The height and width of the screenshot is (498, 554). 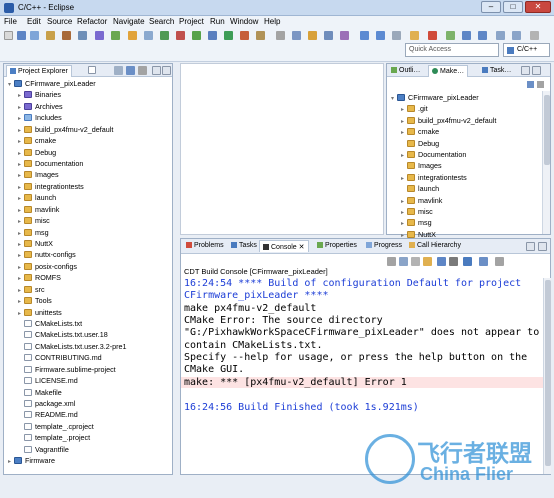 What do you see at coordinates (180, 35) in the screenshot?
I see `external-tools-icon` at bounding box center [180, 35].